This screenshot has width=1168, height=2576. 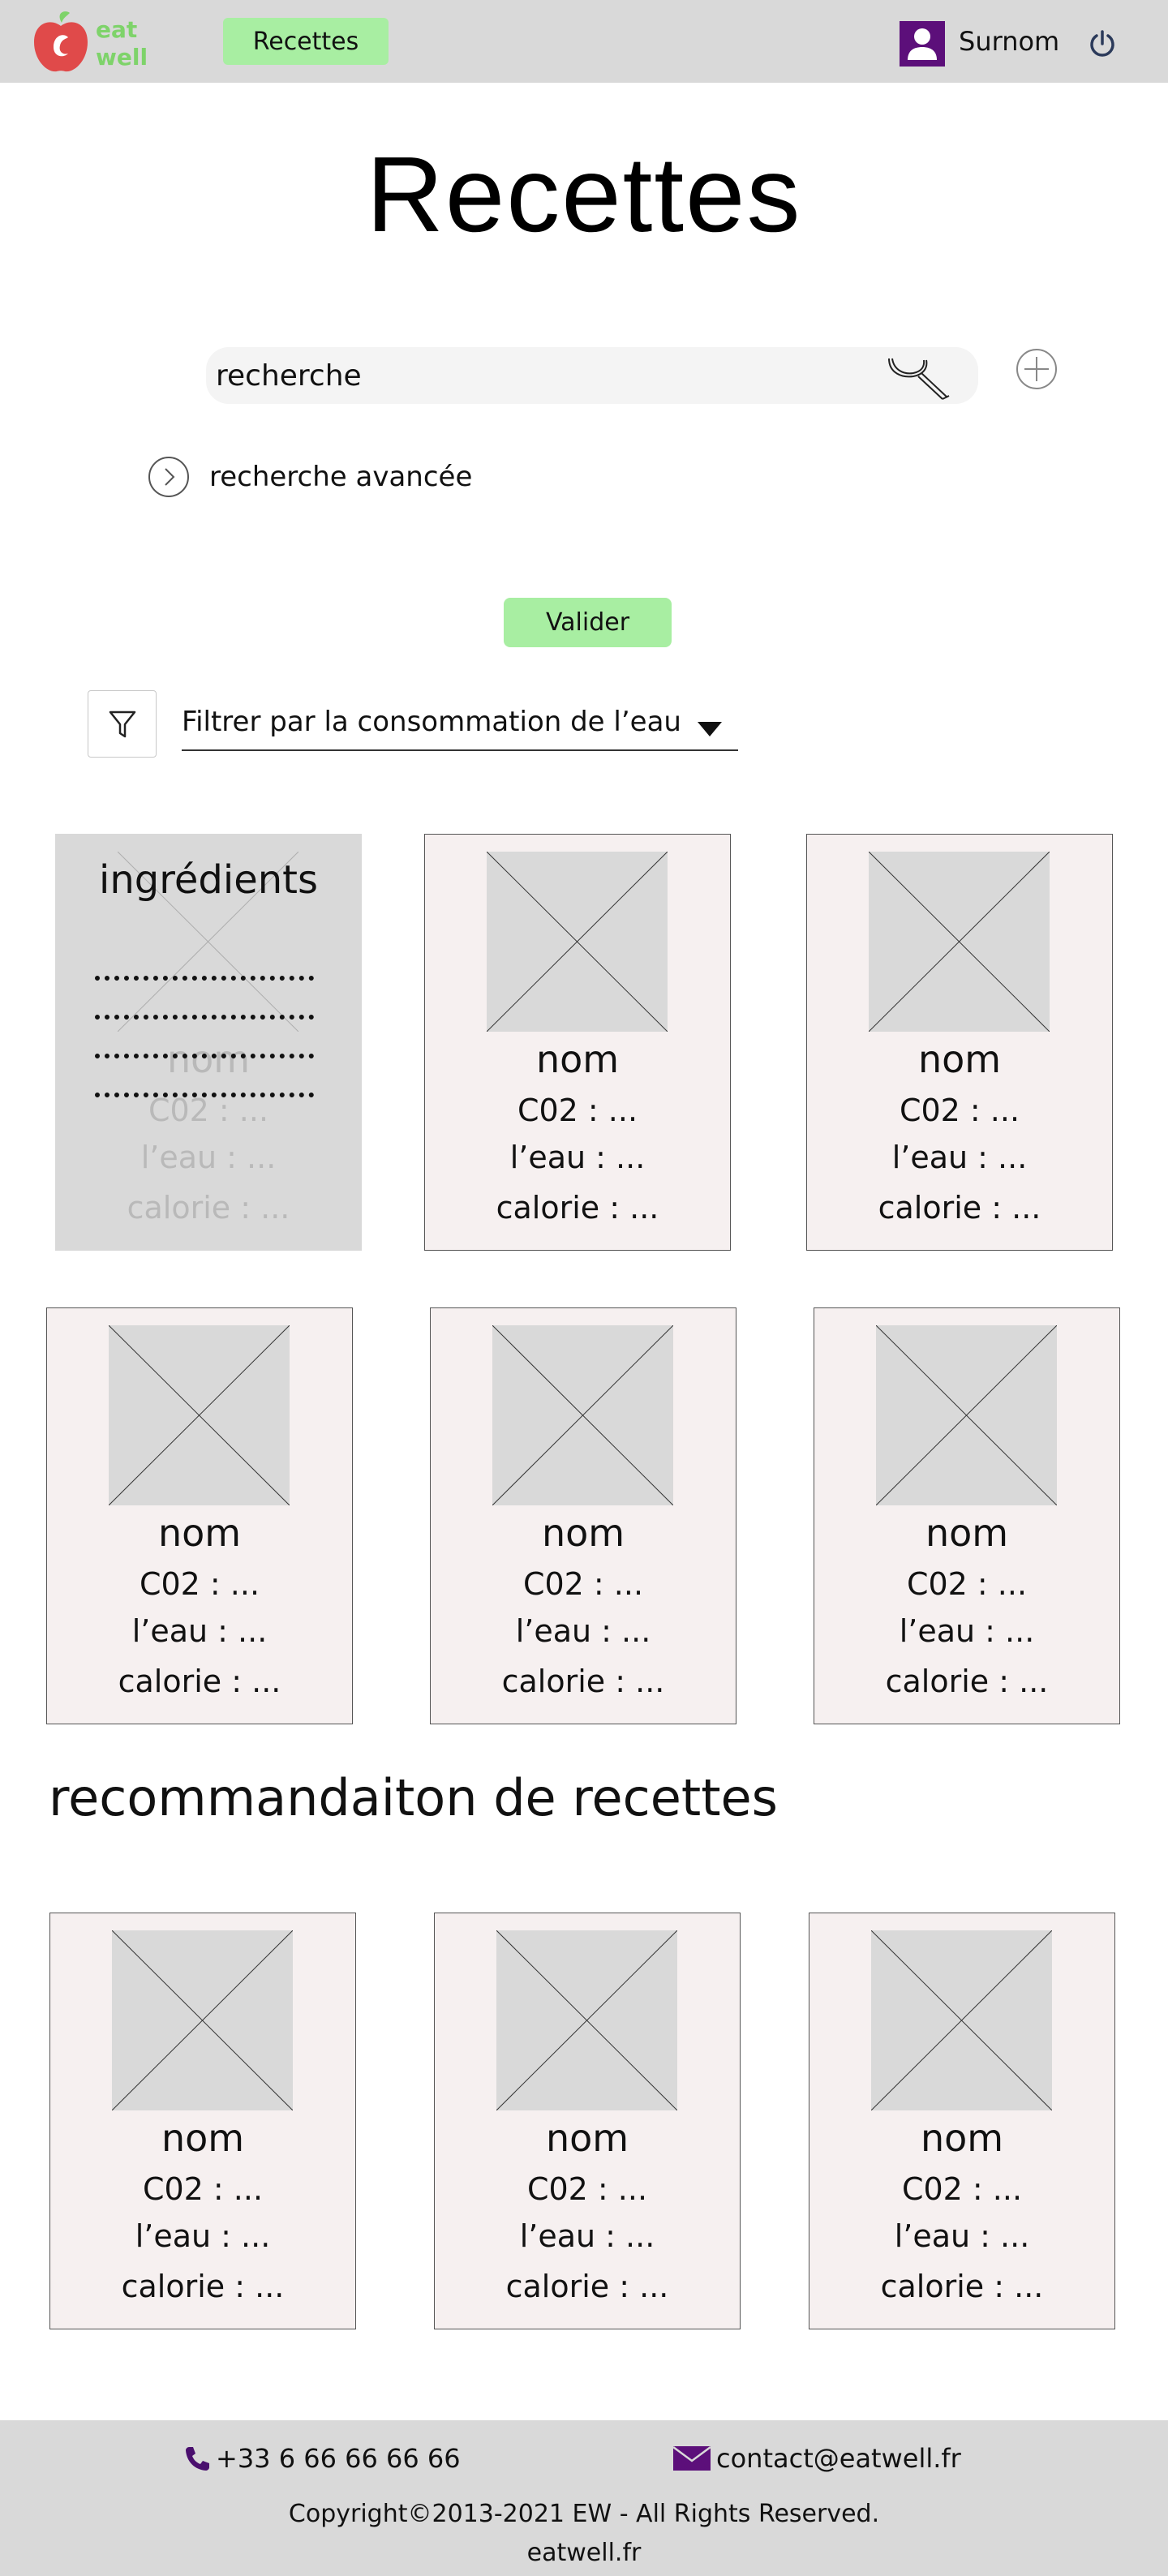 What do you see at coordinates (692, 2458) in the screenshot?
I see `mail-icon` at bounding box center [692, 2458].